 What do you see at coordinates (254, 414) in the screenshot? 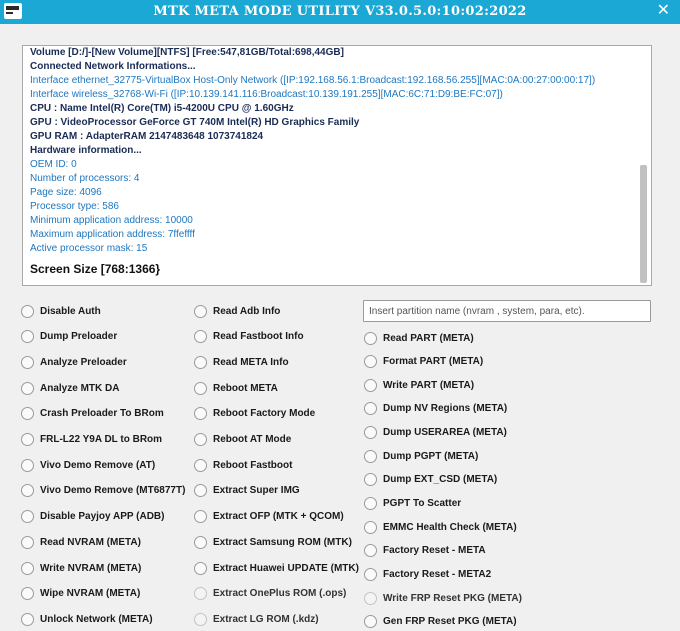
I see `radio-option: Reboot Factory Mode` at bounding box center [254, 414].